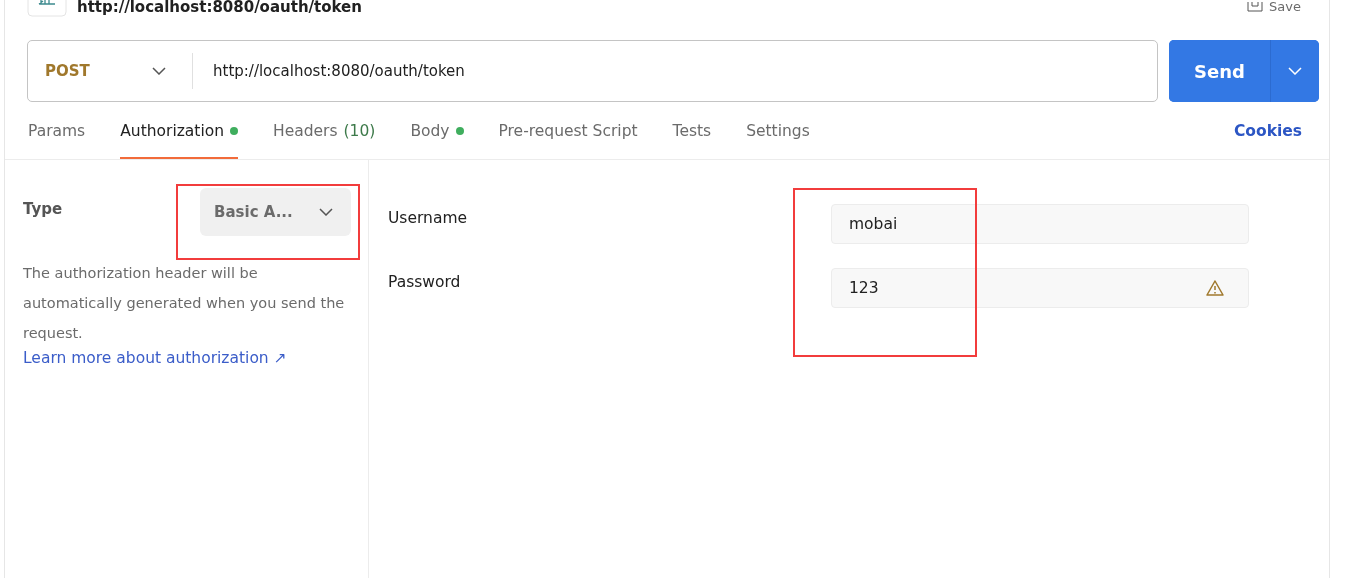  I want to click on save-button: Save, so click(1274, 7).